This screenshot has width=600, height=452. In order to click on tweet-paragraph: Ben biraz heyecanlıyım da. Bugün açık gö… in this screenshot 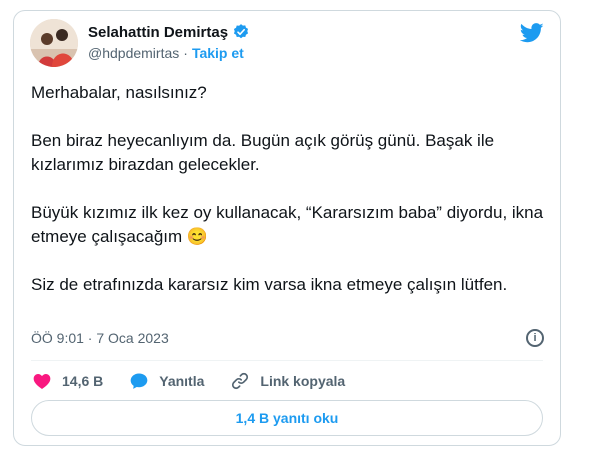, I will do `click(265, 152)`.